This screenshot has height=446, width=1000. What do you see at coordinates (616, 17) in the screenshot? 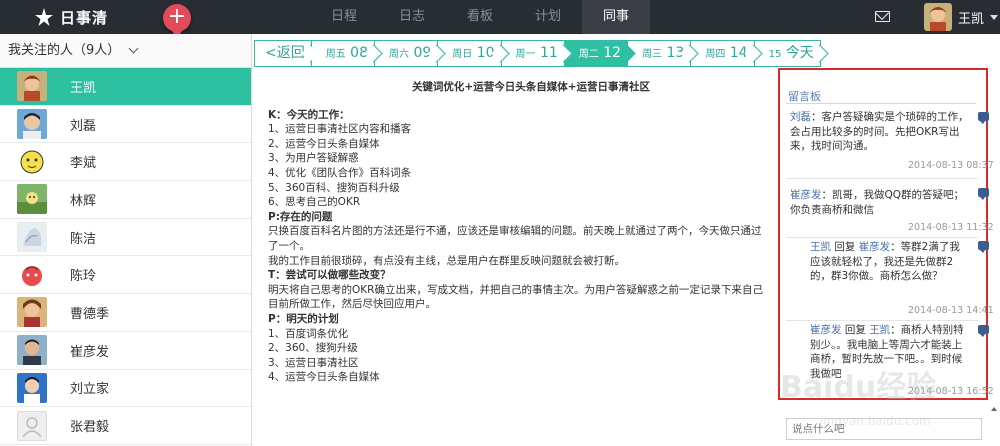
I see `tab-colleagues: 同事` at bounding box center [616, 17].